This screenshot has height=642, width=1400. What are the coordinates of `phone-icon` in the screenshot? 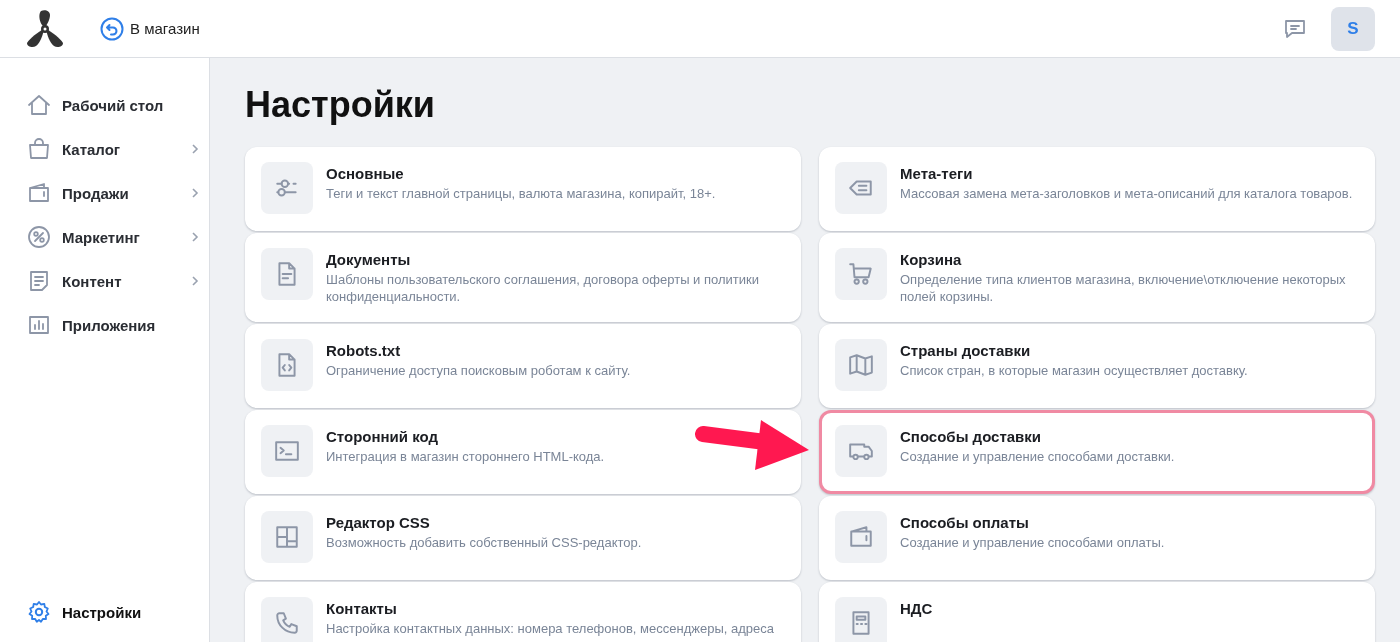 It's located at (287, 623).